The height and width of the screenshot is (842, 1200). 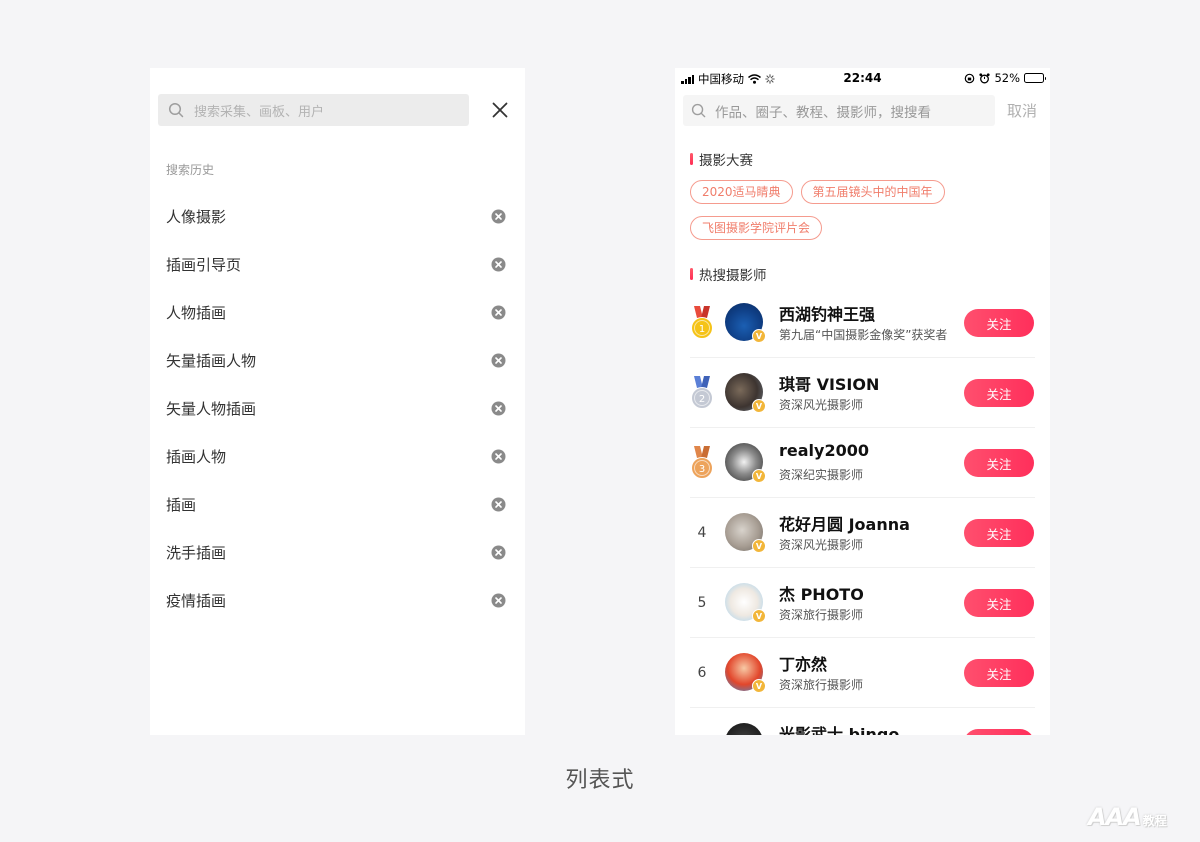 I want to click on section-title-text: 热搜摄影师, so click(x=733, y=276).